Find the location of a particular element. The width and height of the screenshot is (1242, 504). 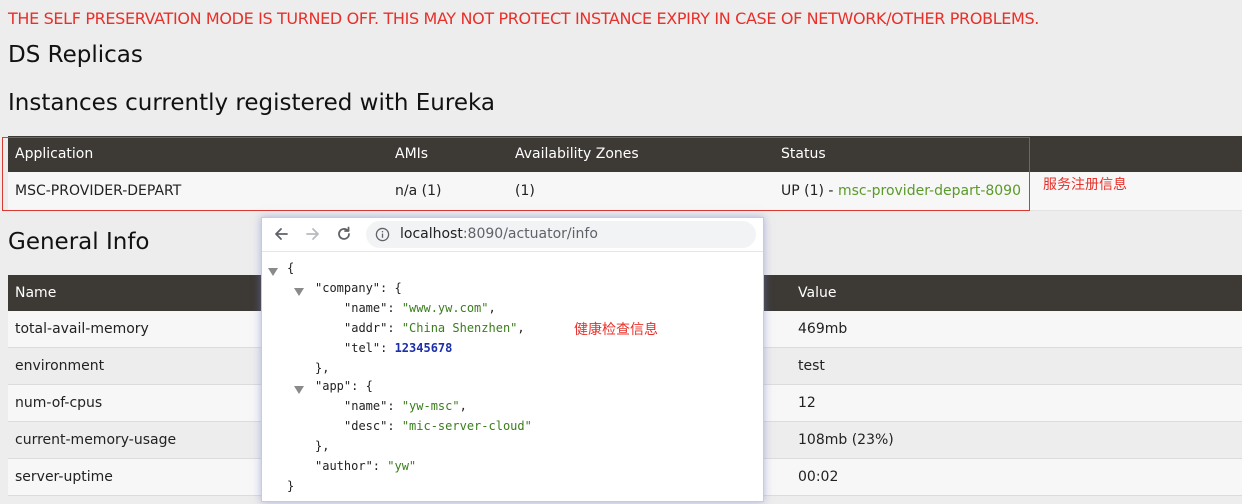

json-string: "China Shenzhen" is located at coordinates (459, 328).